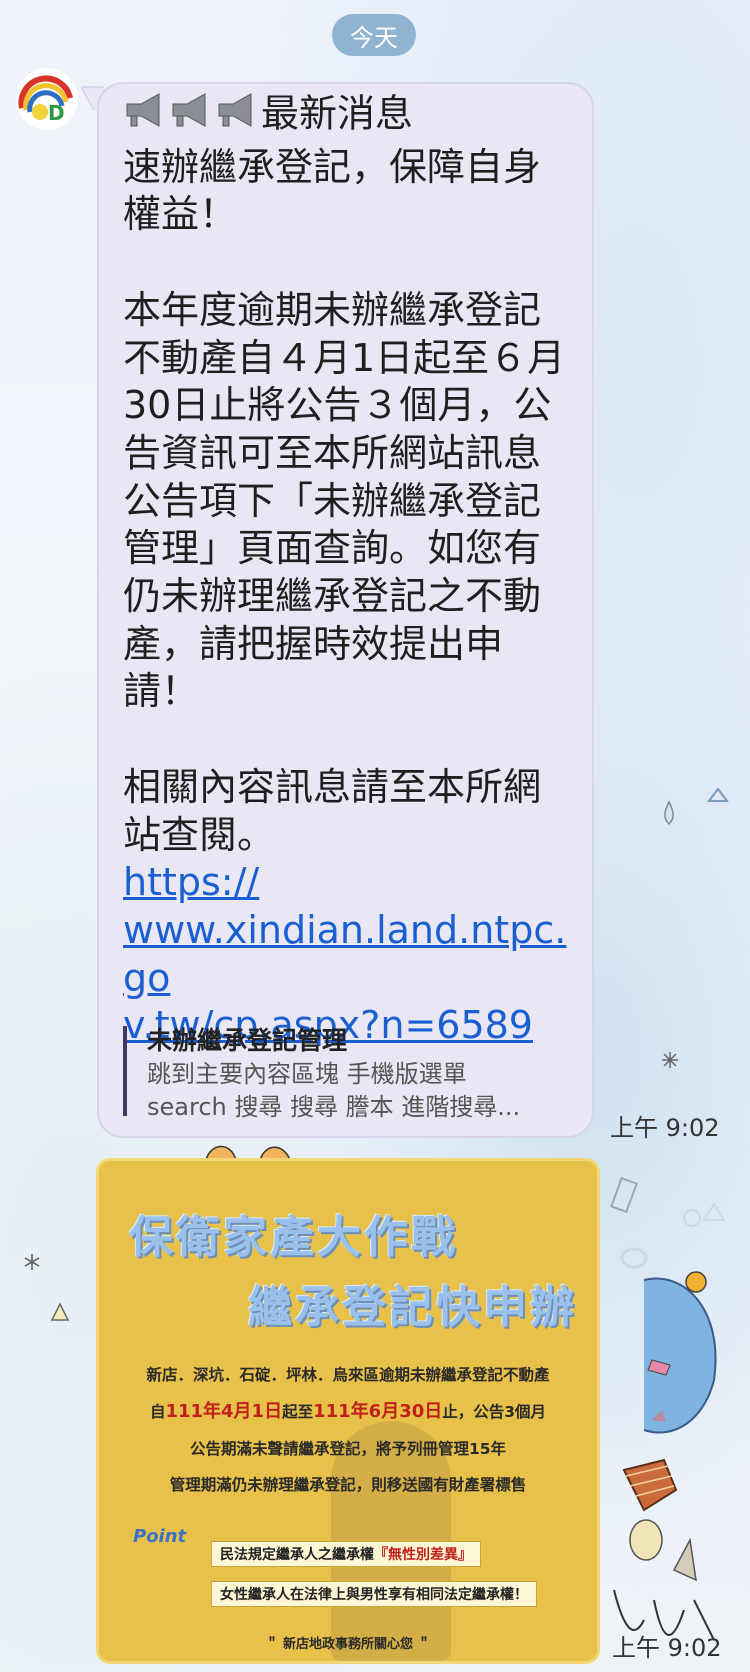  Describe the element at coordinates (348, 1644) in the screenshot. I see `poster-footer: ＂ 新店地政事務所關心您 ＂` at that location.